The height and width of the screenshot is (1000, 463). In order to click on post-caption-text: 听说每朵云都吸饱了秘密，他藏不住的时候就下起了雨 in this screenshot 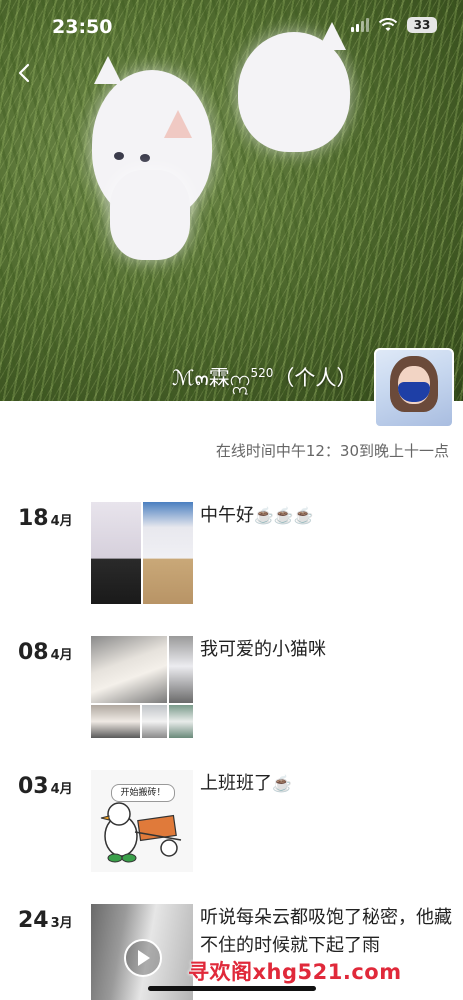, I will do `click(326, 931)`.